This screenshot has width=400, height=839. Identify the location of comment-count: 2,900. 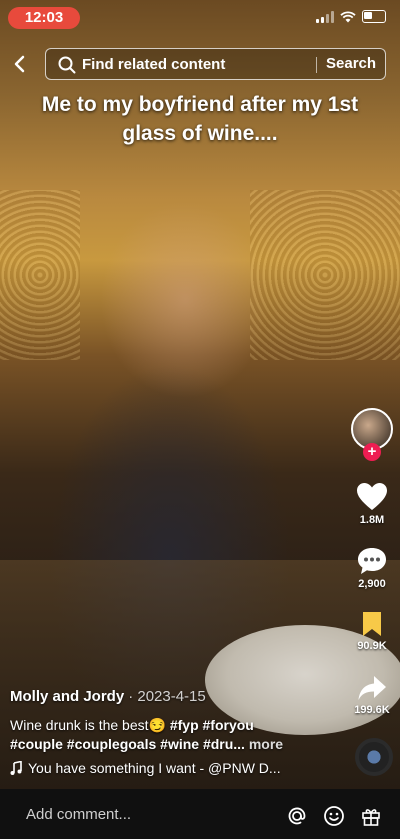
(372, 584).